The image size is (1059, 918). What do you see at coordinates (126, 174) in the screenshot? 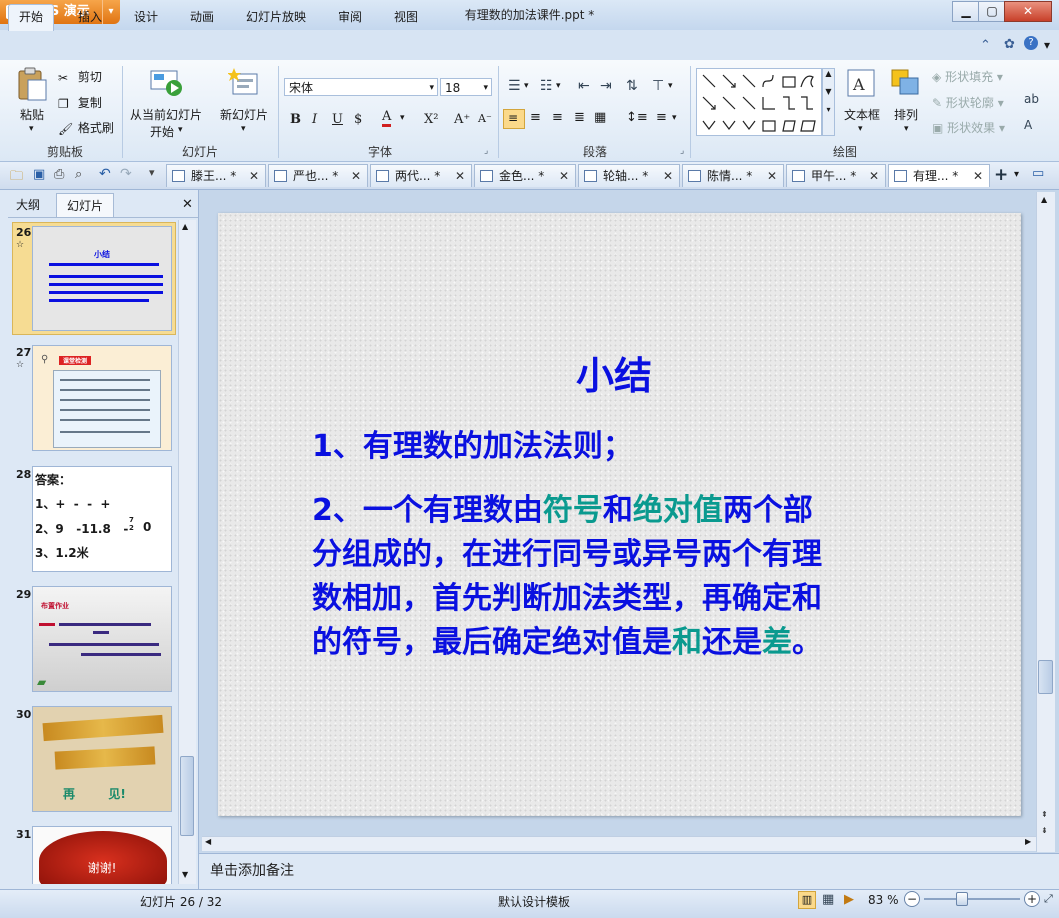
I see `redo-icon: ↷` at bounding box center [126, 174].